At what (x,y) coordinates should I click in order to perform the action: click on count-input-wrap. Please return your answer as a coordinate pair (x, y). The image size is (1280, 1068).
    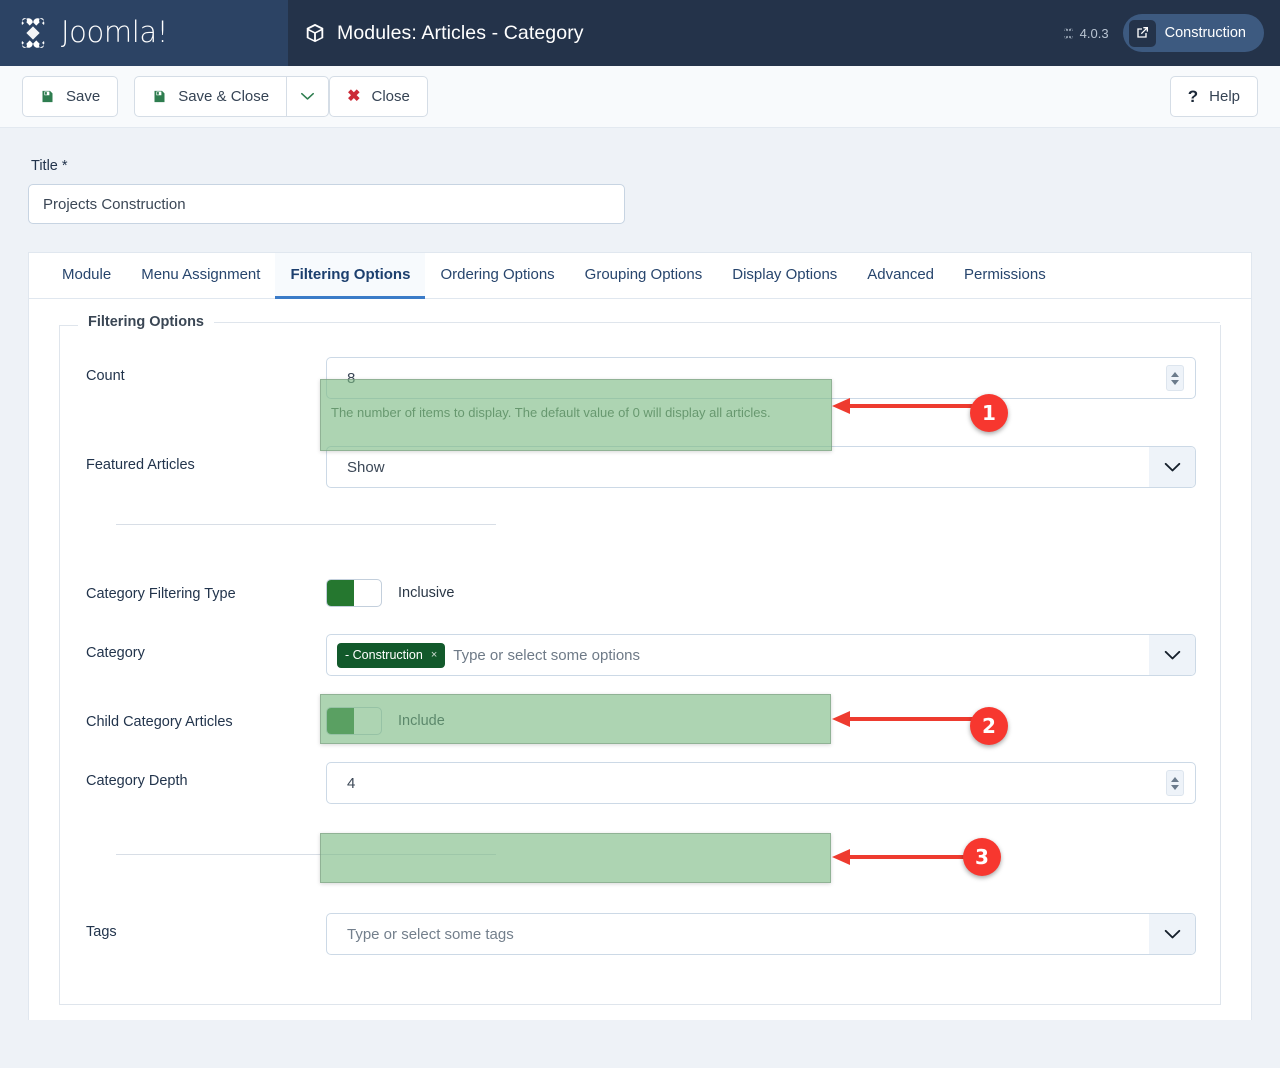
    Looking at the image, I should click on (761, 378).